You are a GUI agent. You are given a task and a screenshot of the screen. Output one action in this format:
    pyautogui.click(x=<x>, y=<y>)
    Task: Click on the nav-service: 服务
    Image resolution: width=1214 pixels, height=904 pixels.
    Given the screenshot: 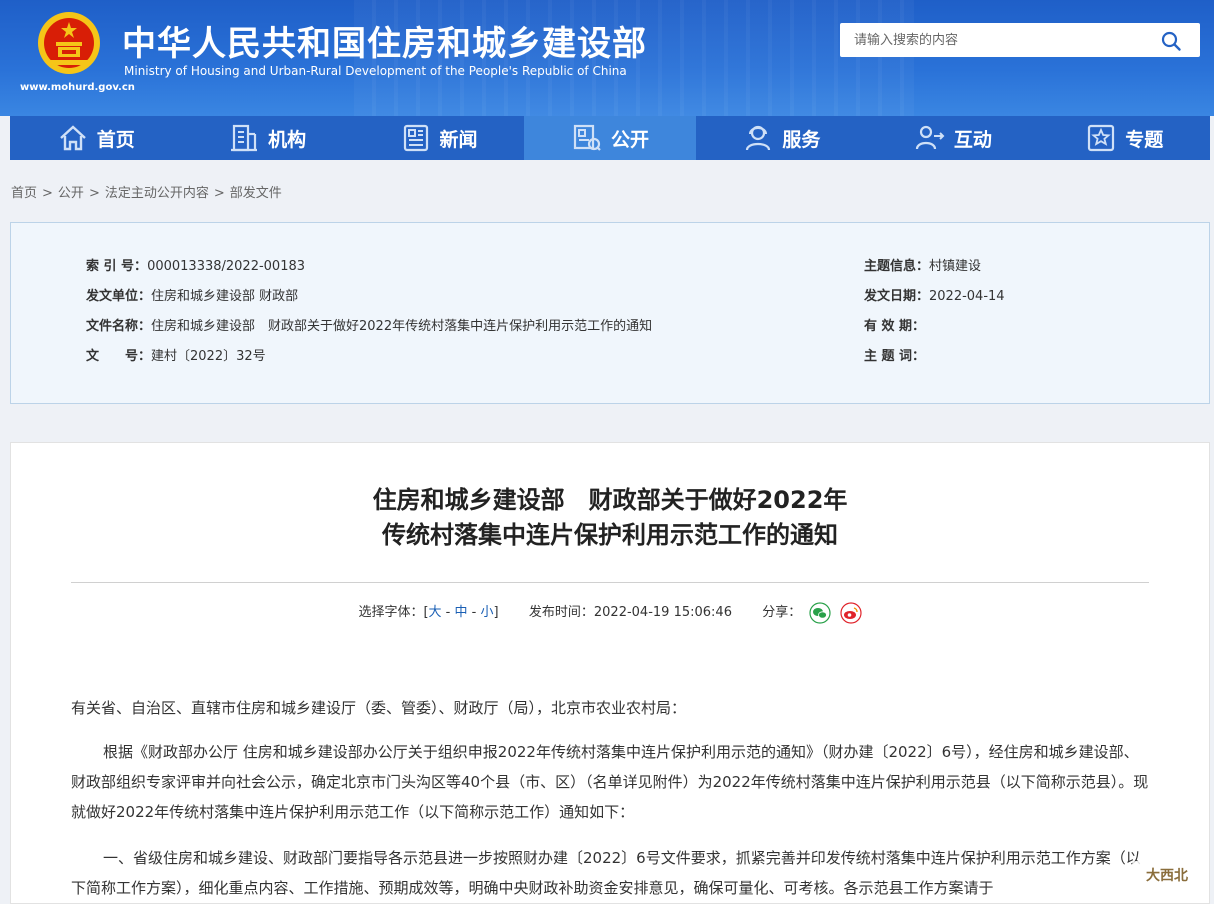 What is the action you would take?
    pyautogui.click(x=781, y=138)
    